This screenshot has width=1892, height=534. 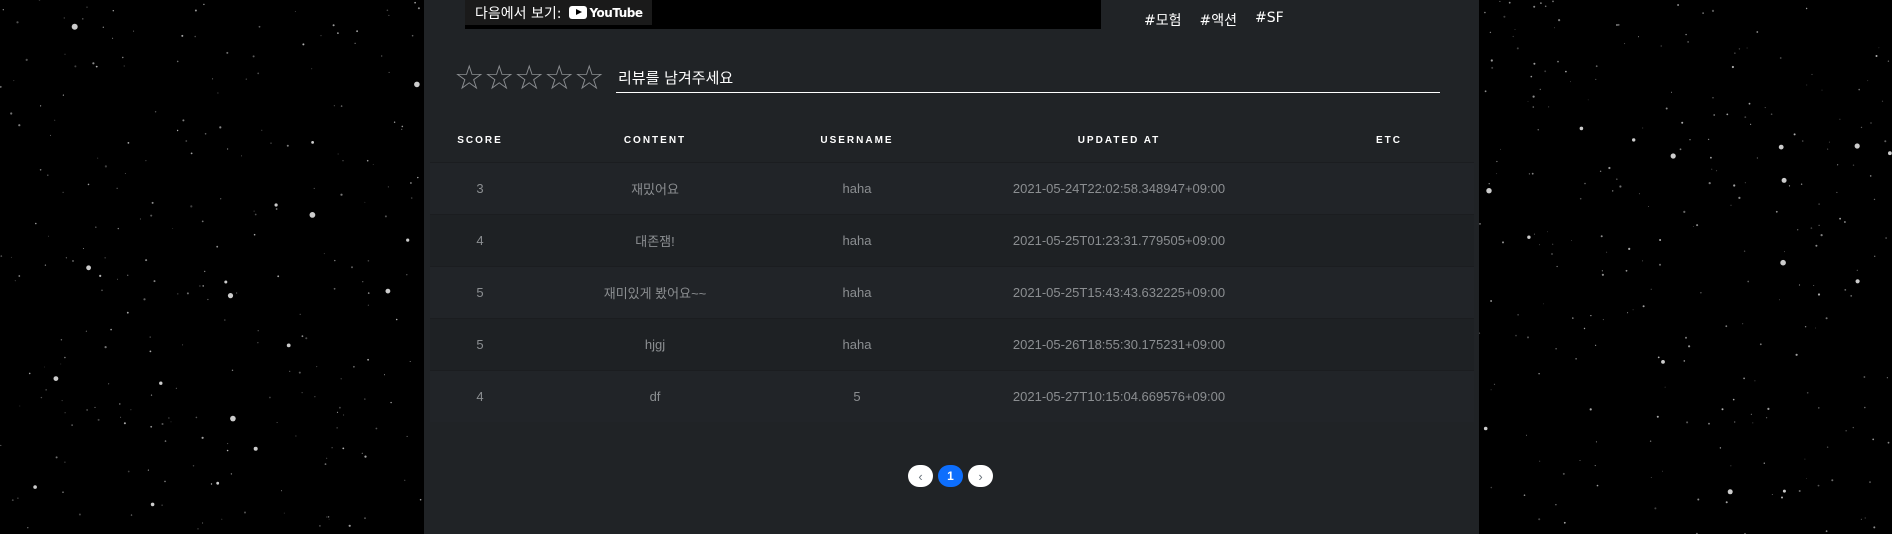 What do you see at coordinates (529, 78) in the screenshot?
I see `star-3-icon: ☆` at bounding box center [529, 78].